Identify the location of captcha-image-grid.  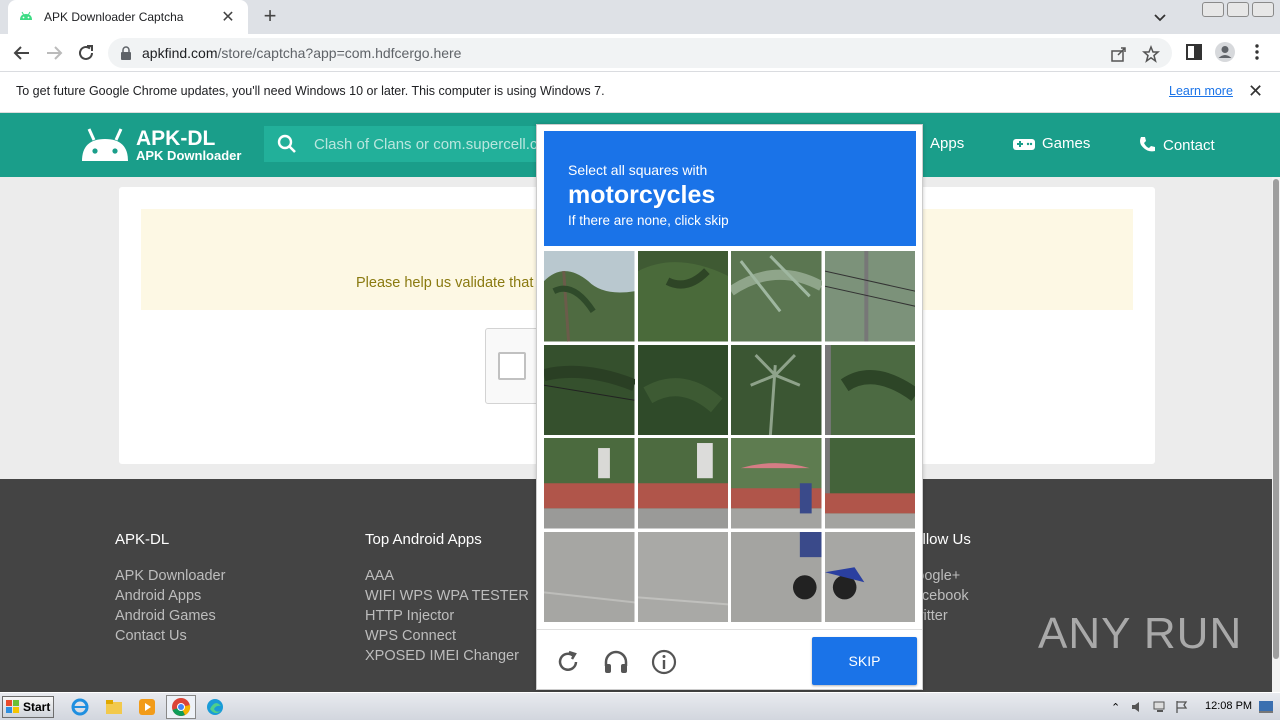
(729, 436).